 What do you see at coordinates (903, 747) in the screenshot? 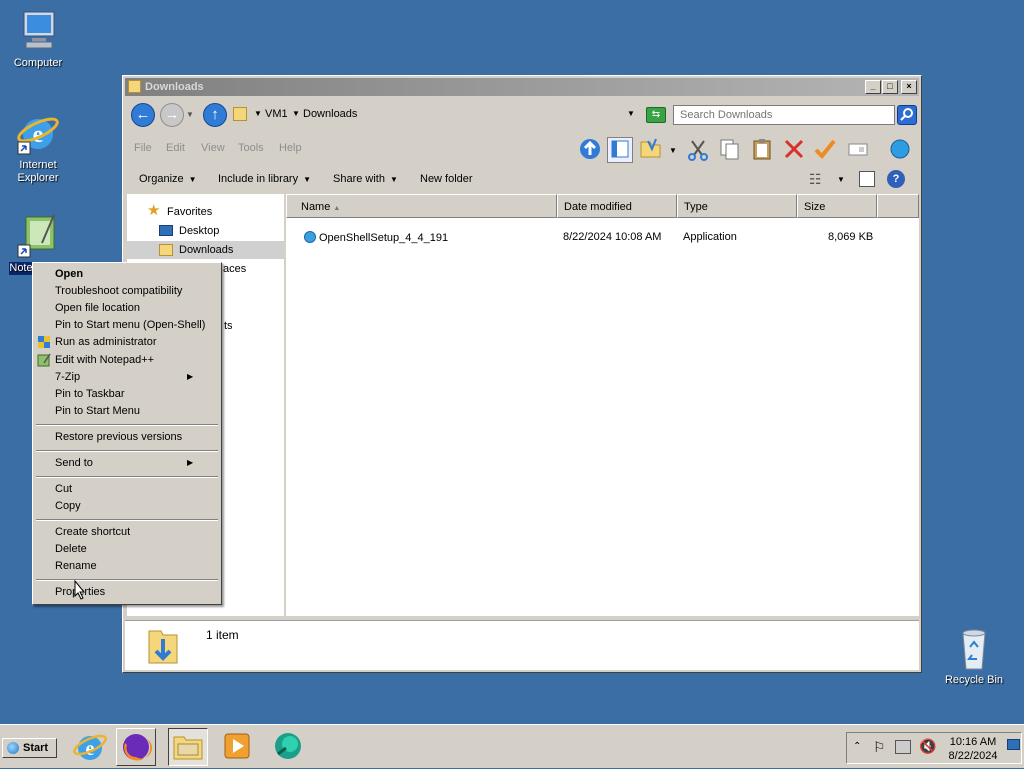
I see `network-icon` at bounding box center [903, 747].